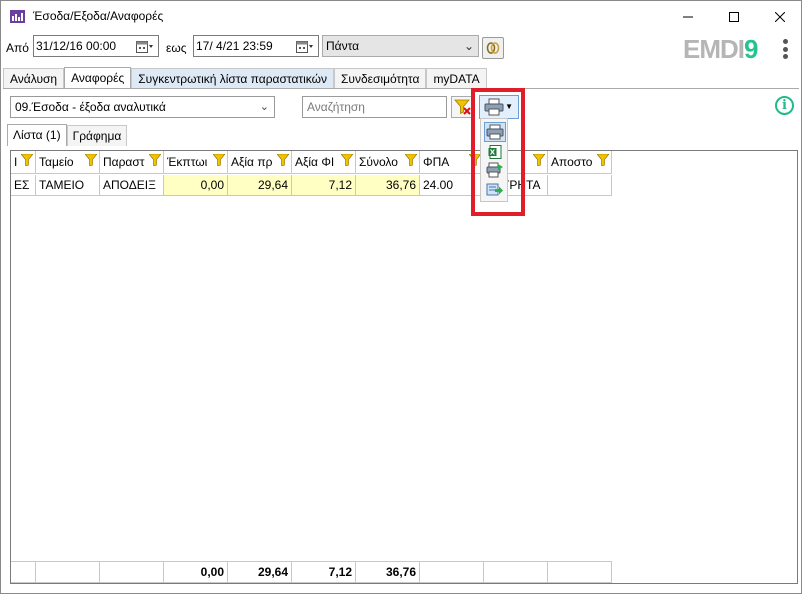 Image resolution: width=802 pixels, height=594 pixels. I want to click on link-icon, so click(493, 48).